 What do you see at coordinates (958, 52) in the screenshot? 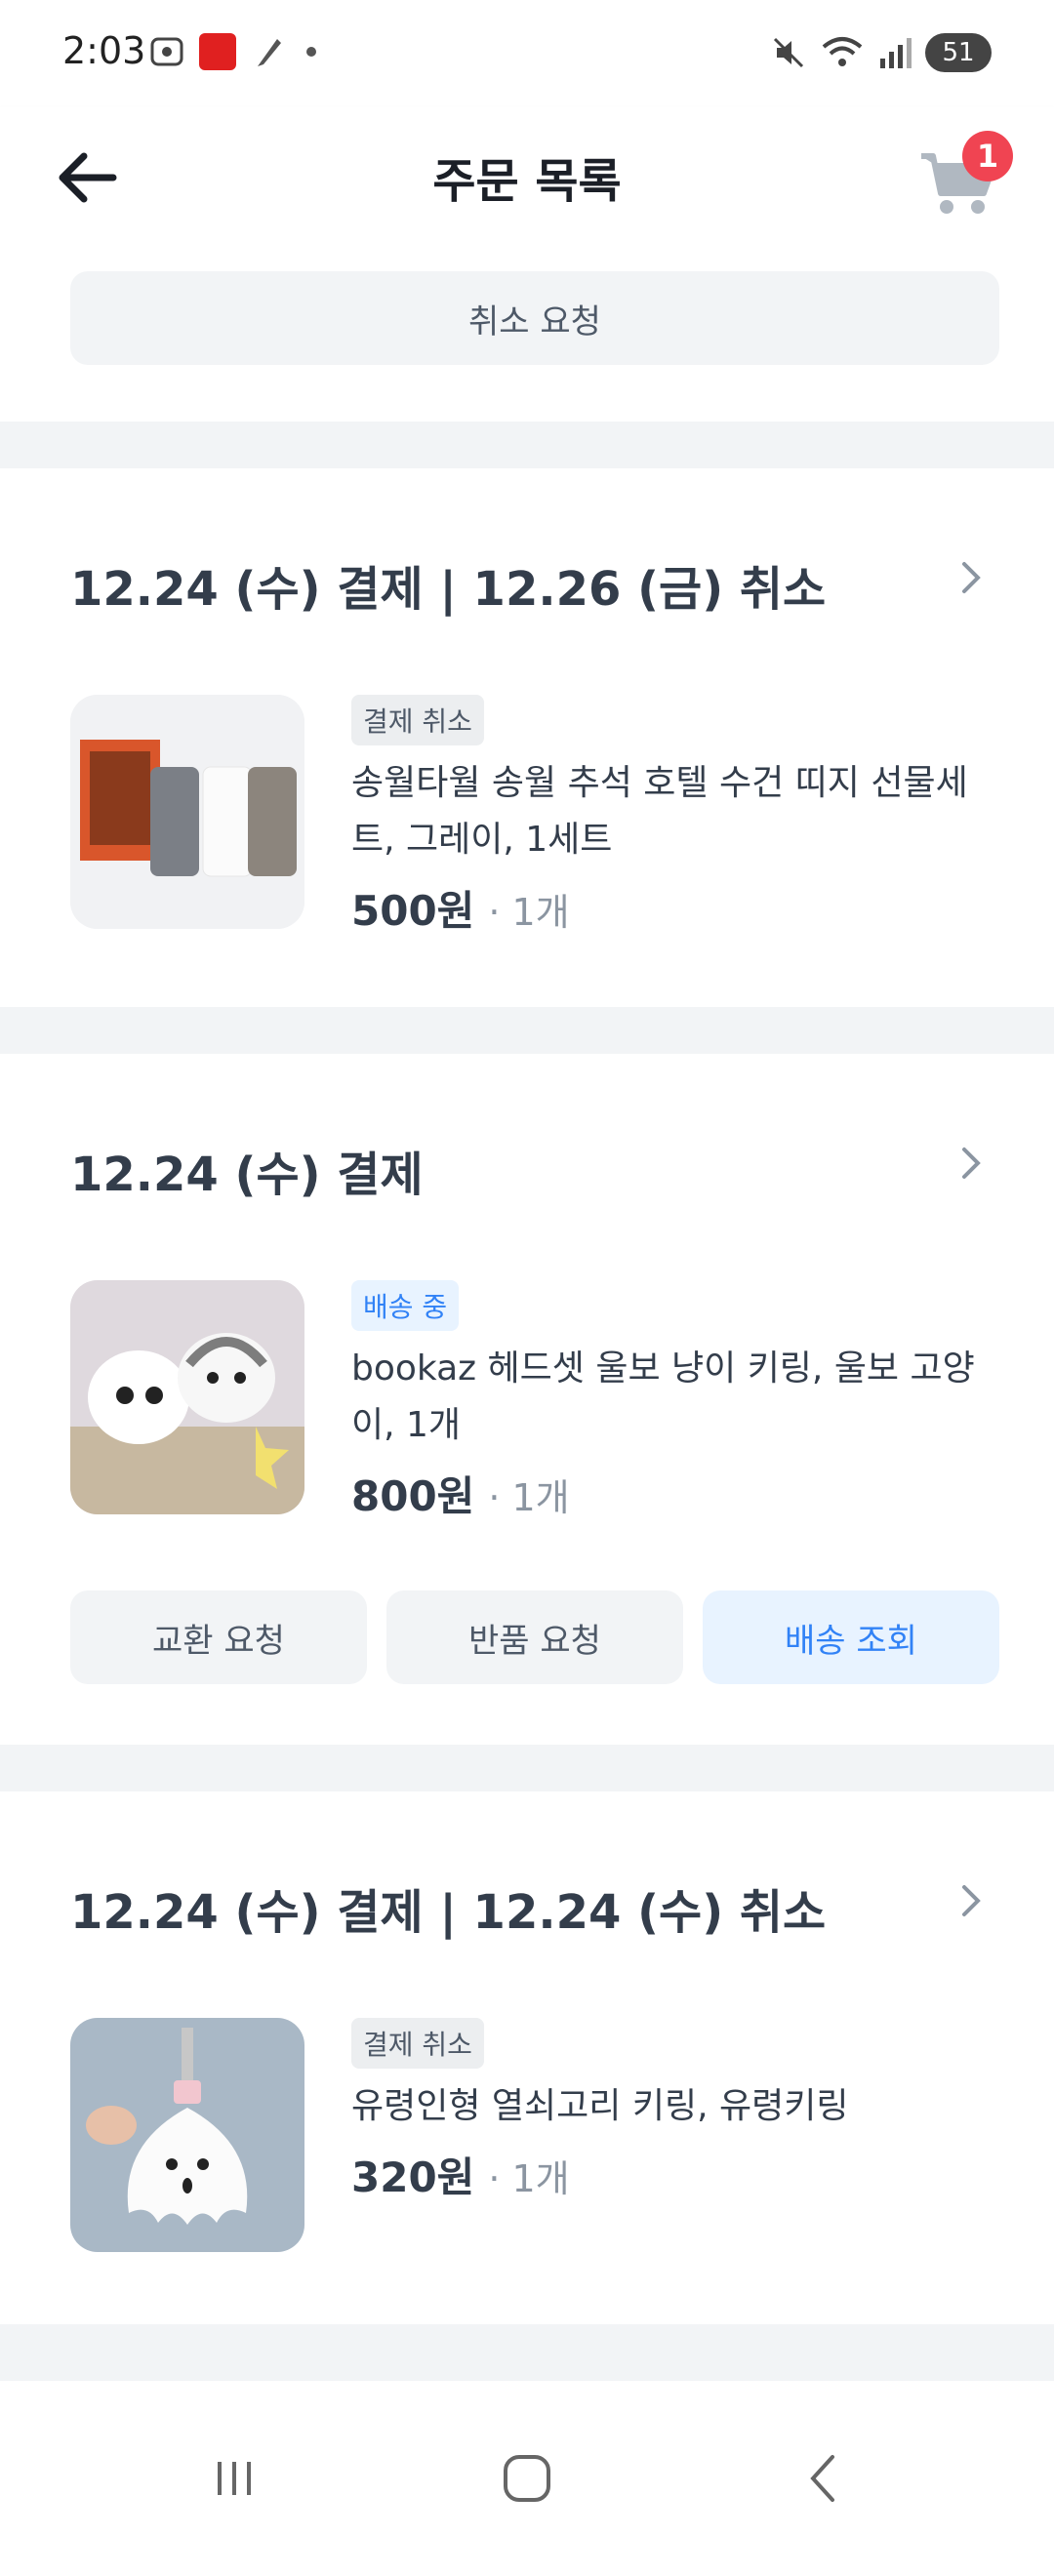
I see `battery-indicator: 51` at bounding box center [958, 52].